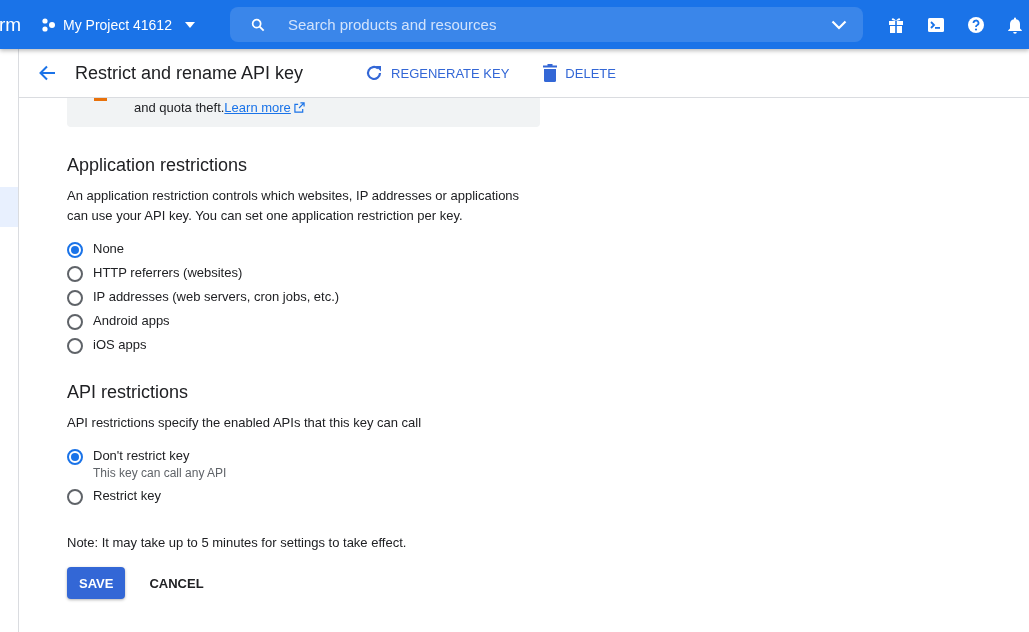  What do you see at coordinates (838, 24) in the screenshot?
I see `chevron-down-icon` at bounding box center [838, 24].